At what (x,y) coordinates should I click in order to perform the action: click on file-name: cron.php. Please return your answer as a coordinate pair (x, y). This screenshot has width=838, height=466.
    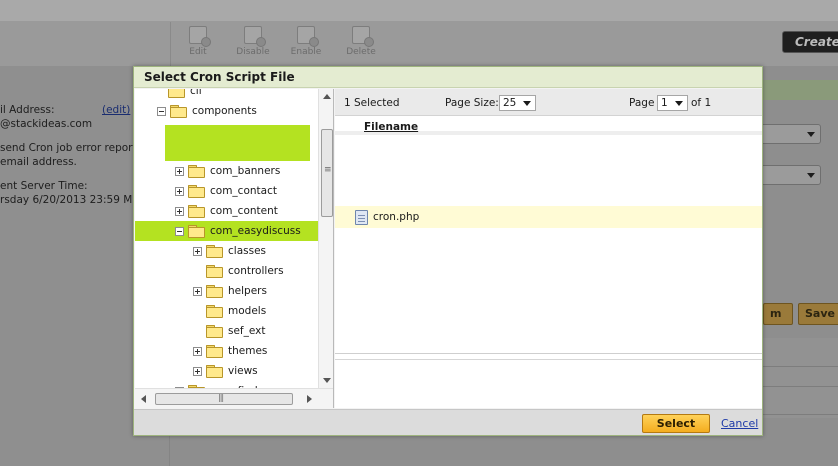
    Looking at the image, I should click on (396, 217).